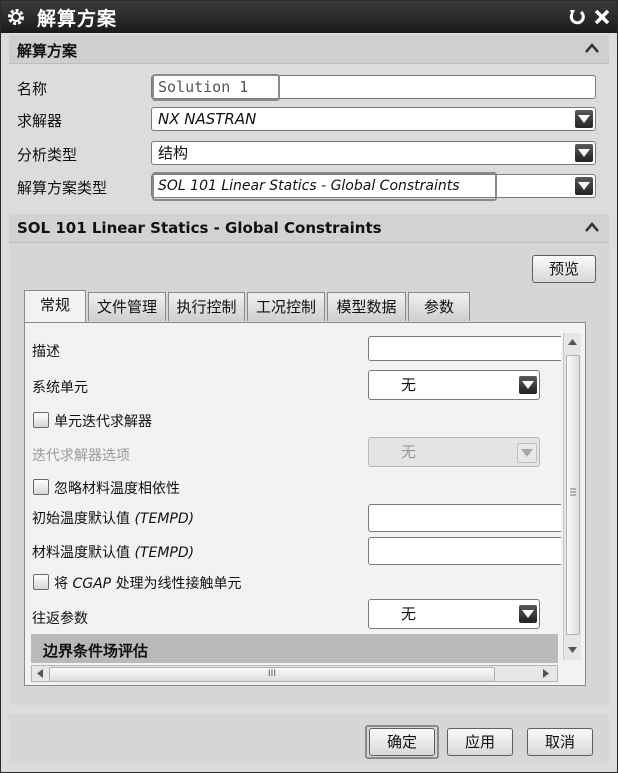 The height and width of the screenshot is (773, 618). Describe the element at coordinates (60, 619) in the screenshot. I see `return-params-label: 往返参数` at that location.